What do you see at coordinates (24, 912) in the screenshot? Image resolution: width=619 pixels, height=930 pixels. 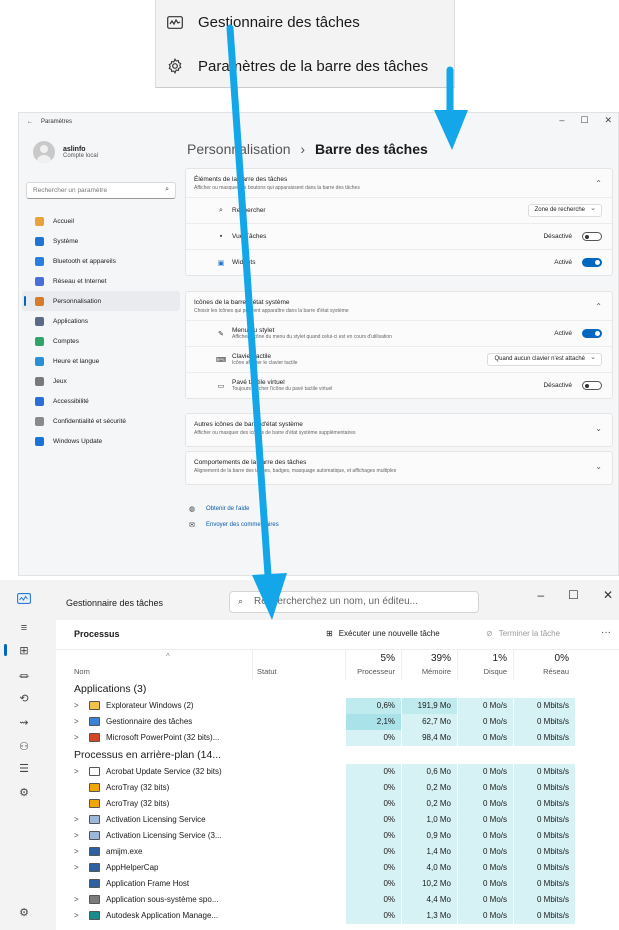 I see `settings-gear-icon: ⚙` at bounding box center [24, 912].